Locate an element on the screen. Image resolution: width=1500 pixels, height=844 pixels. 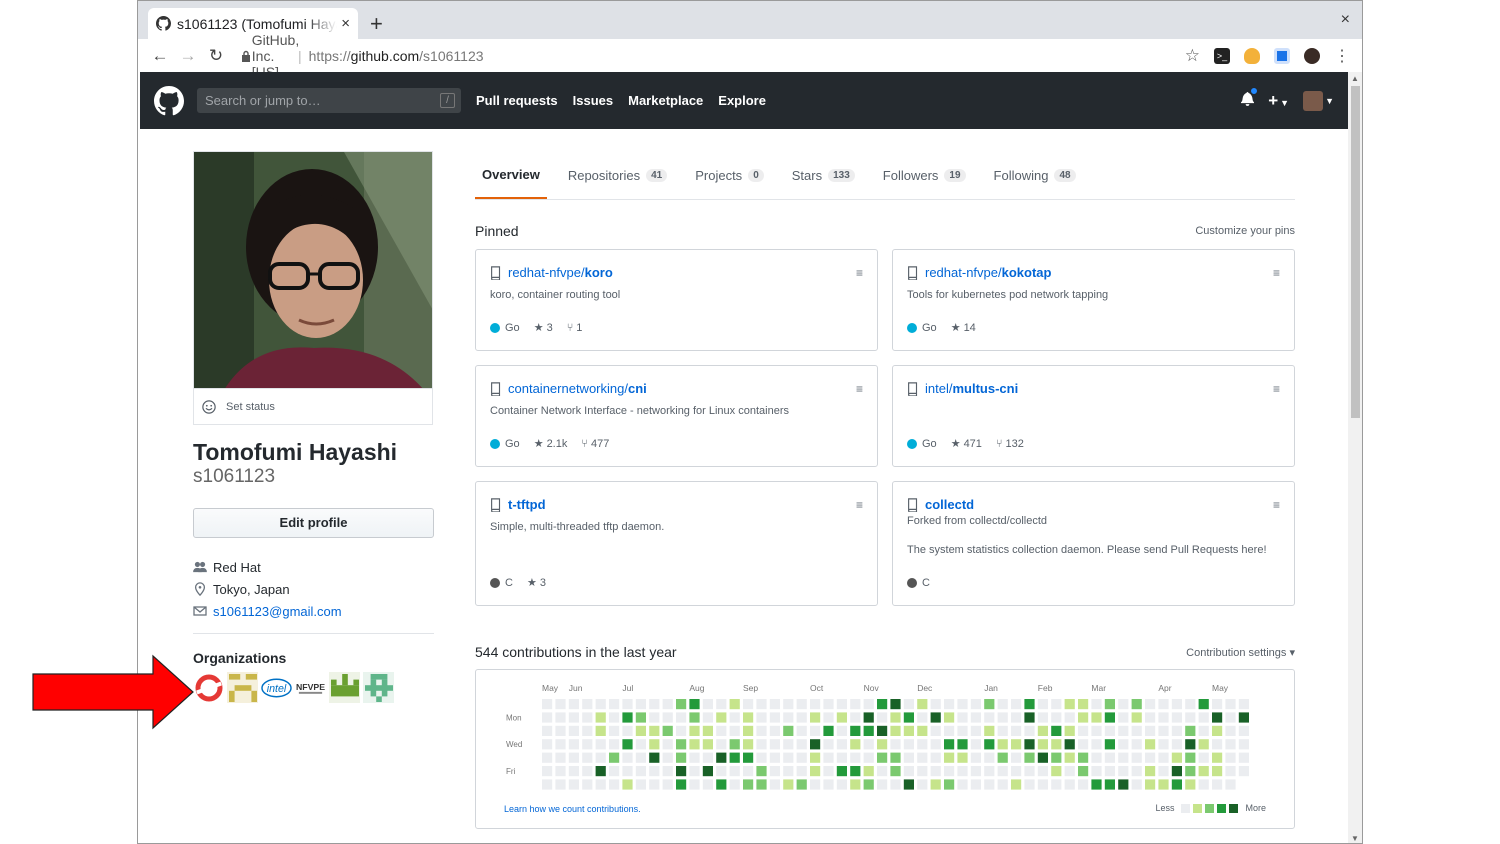
forward-arrow-icon: → is located at coordinates (188, 56).